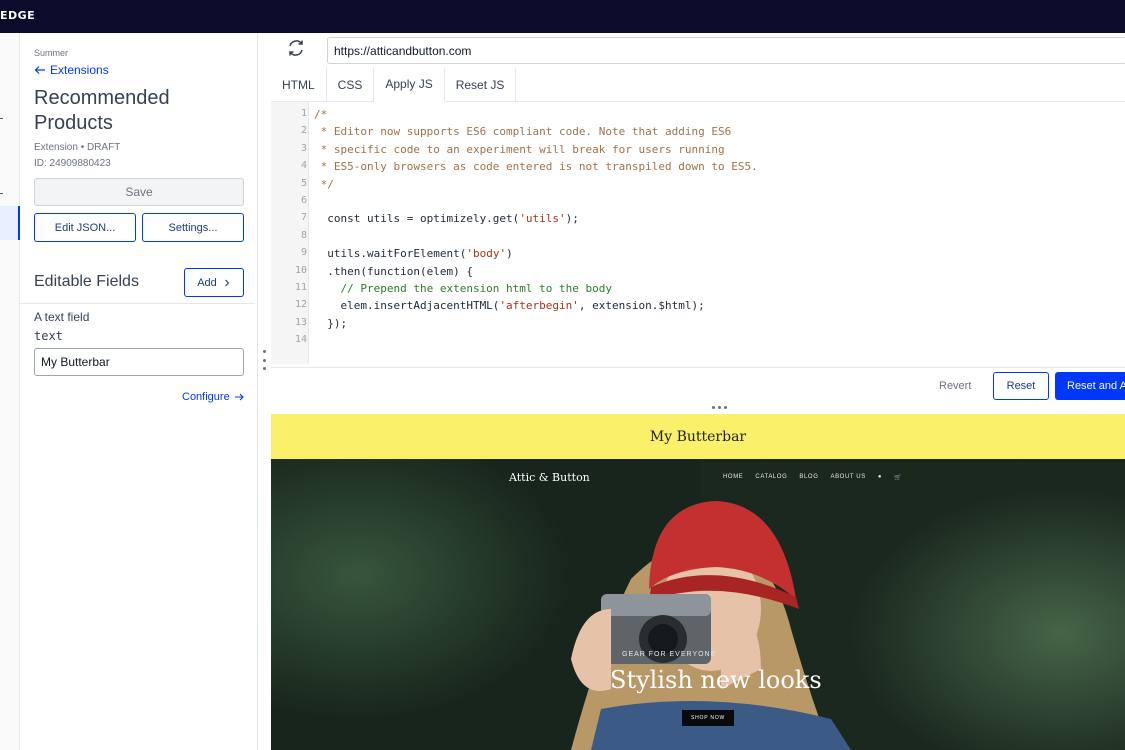  I want to click on code-text: */, so click(324, 184).